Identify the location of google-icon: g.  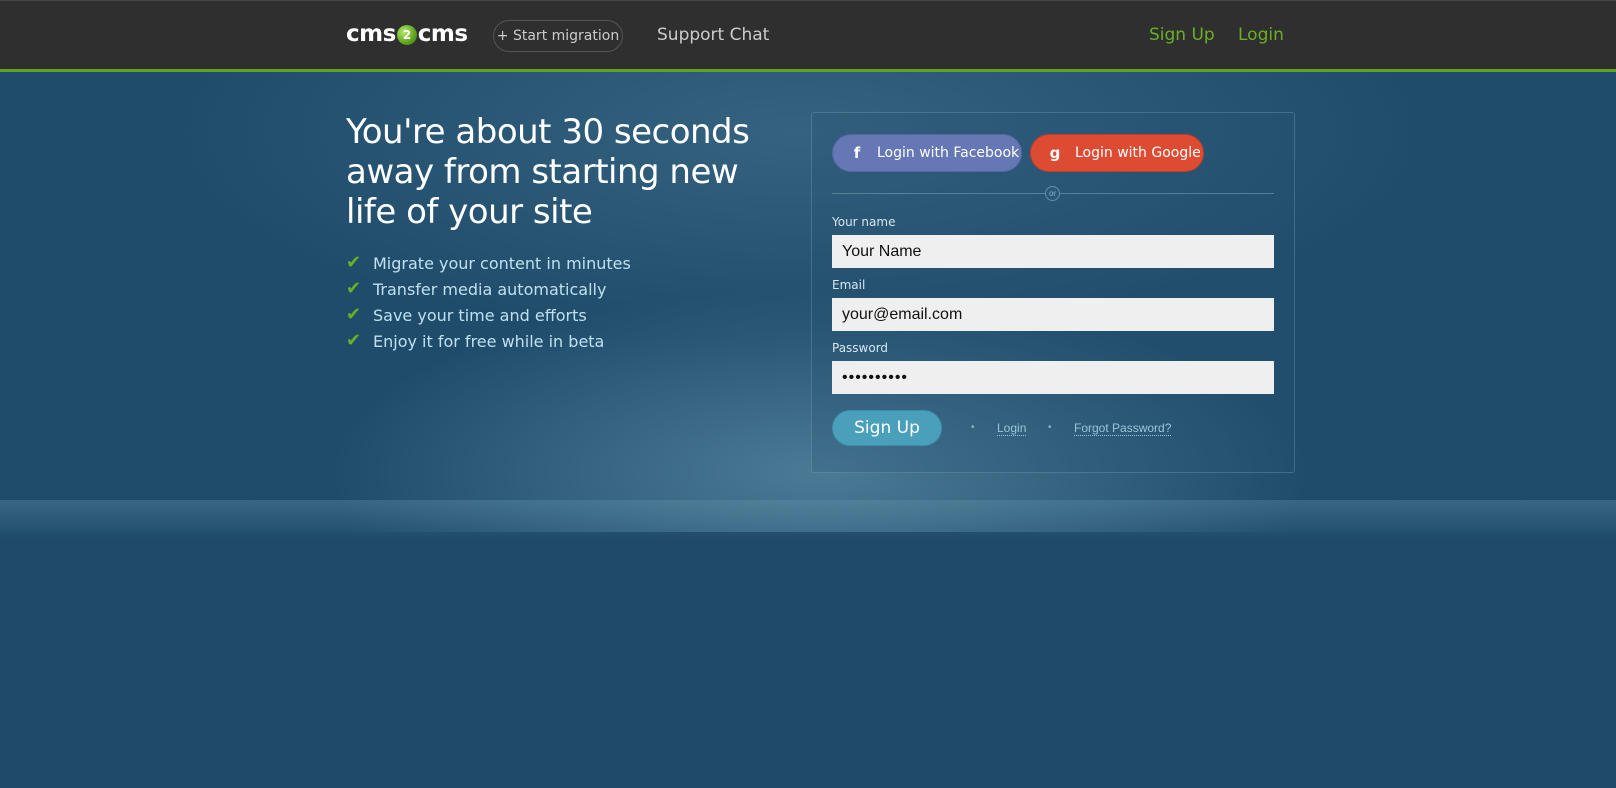
(1055, 153).